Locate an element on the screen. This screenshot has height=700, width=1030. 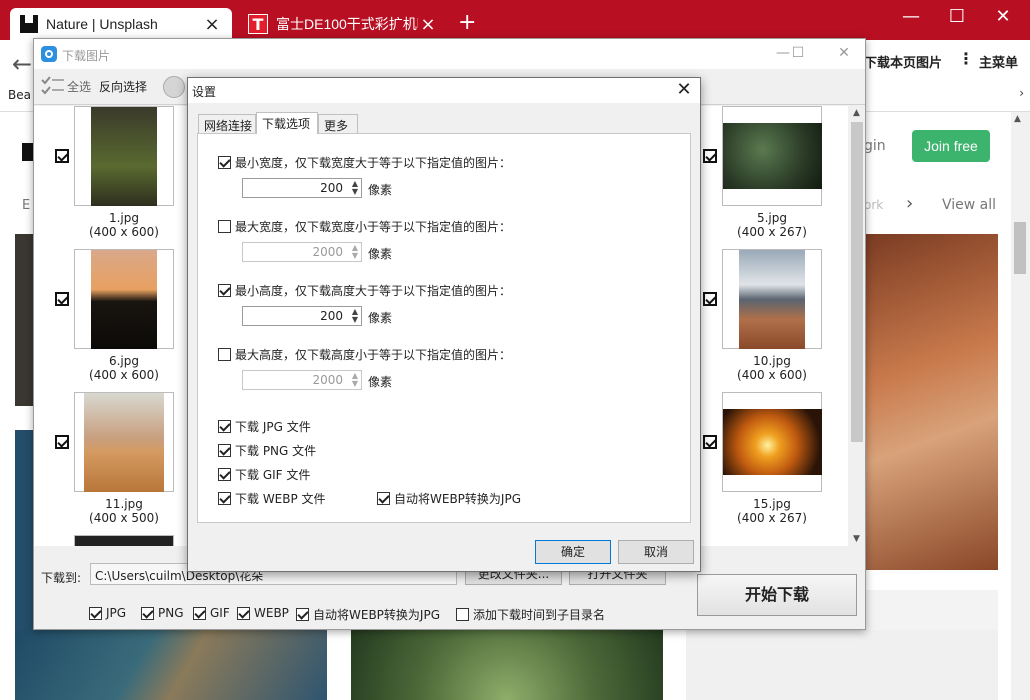
option-label: 添加下载时间到子目录名 is located at coordinates (539, 615).